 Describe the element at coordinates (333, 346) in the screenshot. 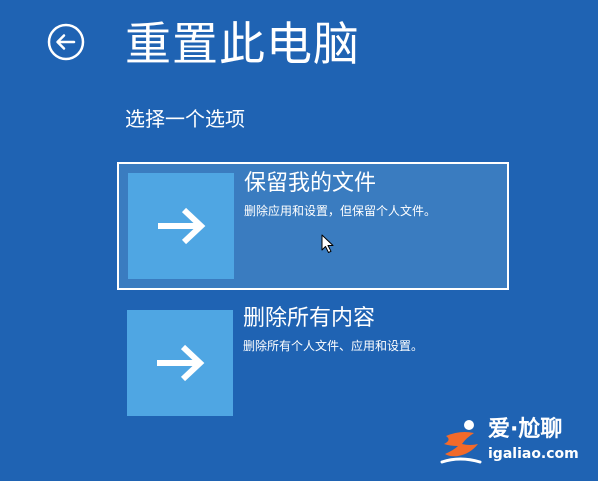

I see `option-description: 删除所有个人文件、应用和设置。` at that location.